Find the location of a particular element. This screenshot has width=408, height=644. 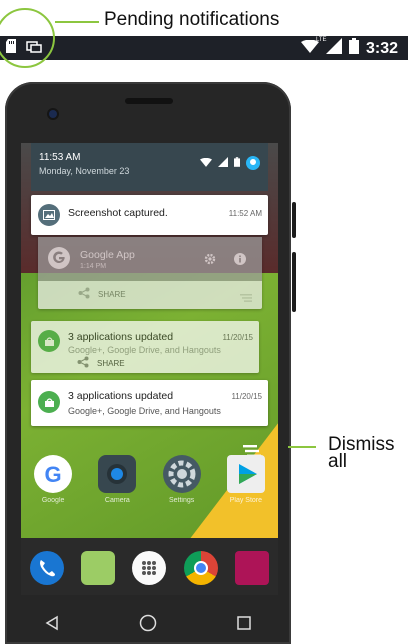

shade-date: Monday, November 23 is located at coordinates (84, 171).